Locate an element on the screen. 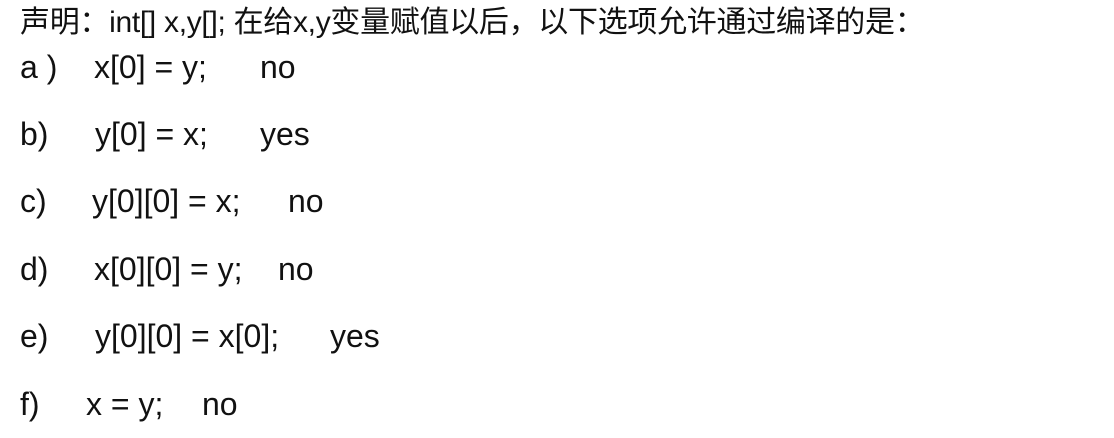 The height and width of the screenshot is (438, 1114). option-letter: a ) is located at coordinates (39, 67).